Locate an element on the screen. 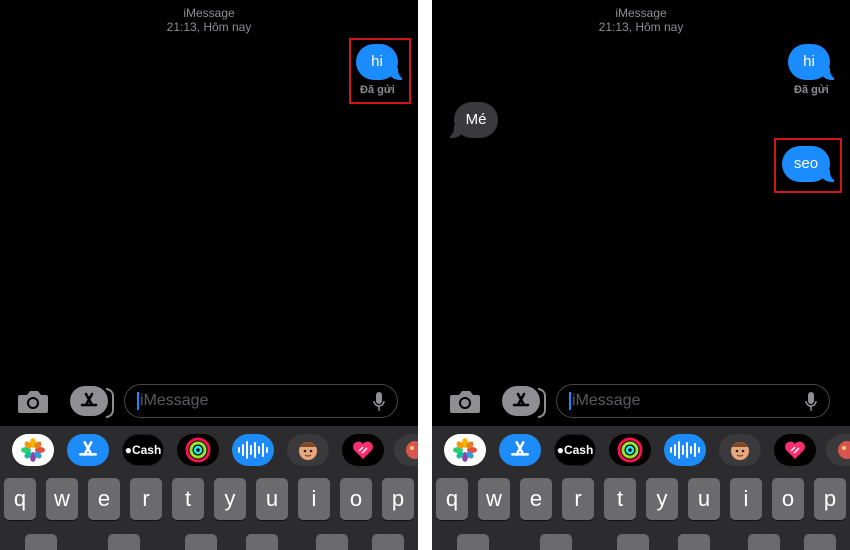 The height and width of the screenshot is (550, 850). message-bubble-sent: hi is located at coordinates (814, 62).